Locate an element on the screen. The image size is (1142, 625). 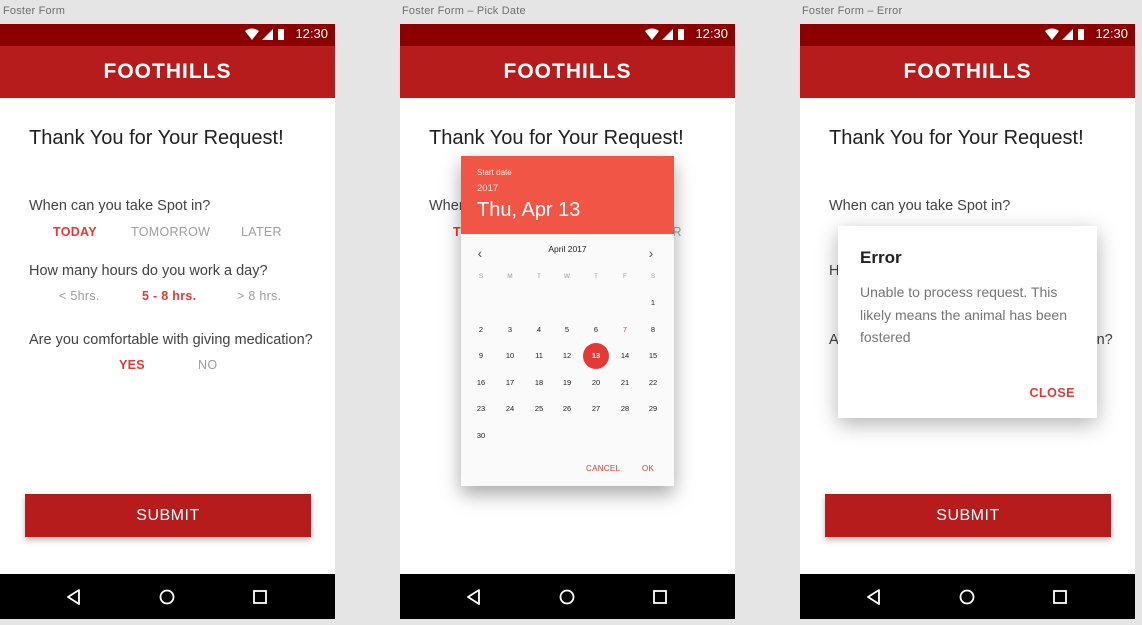
calendar-day: 23 is located at coordinates (481, 409).